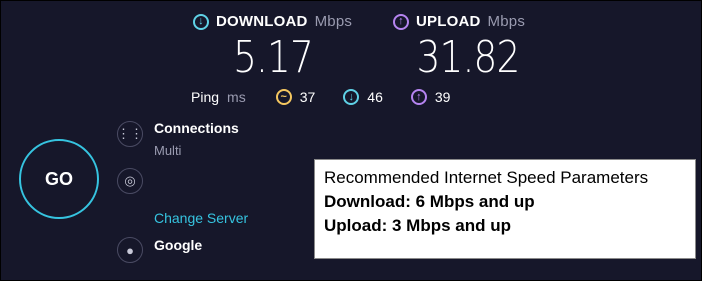 The width and height of the screenshot is (702, 281). Describe the element at coordinates (167, 150) in the screenshot. I see `connections-value: Multi` at that location.